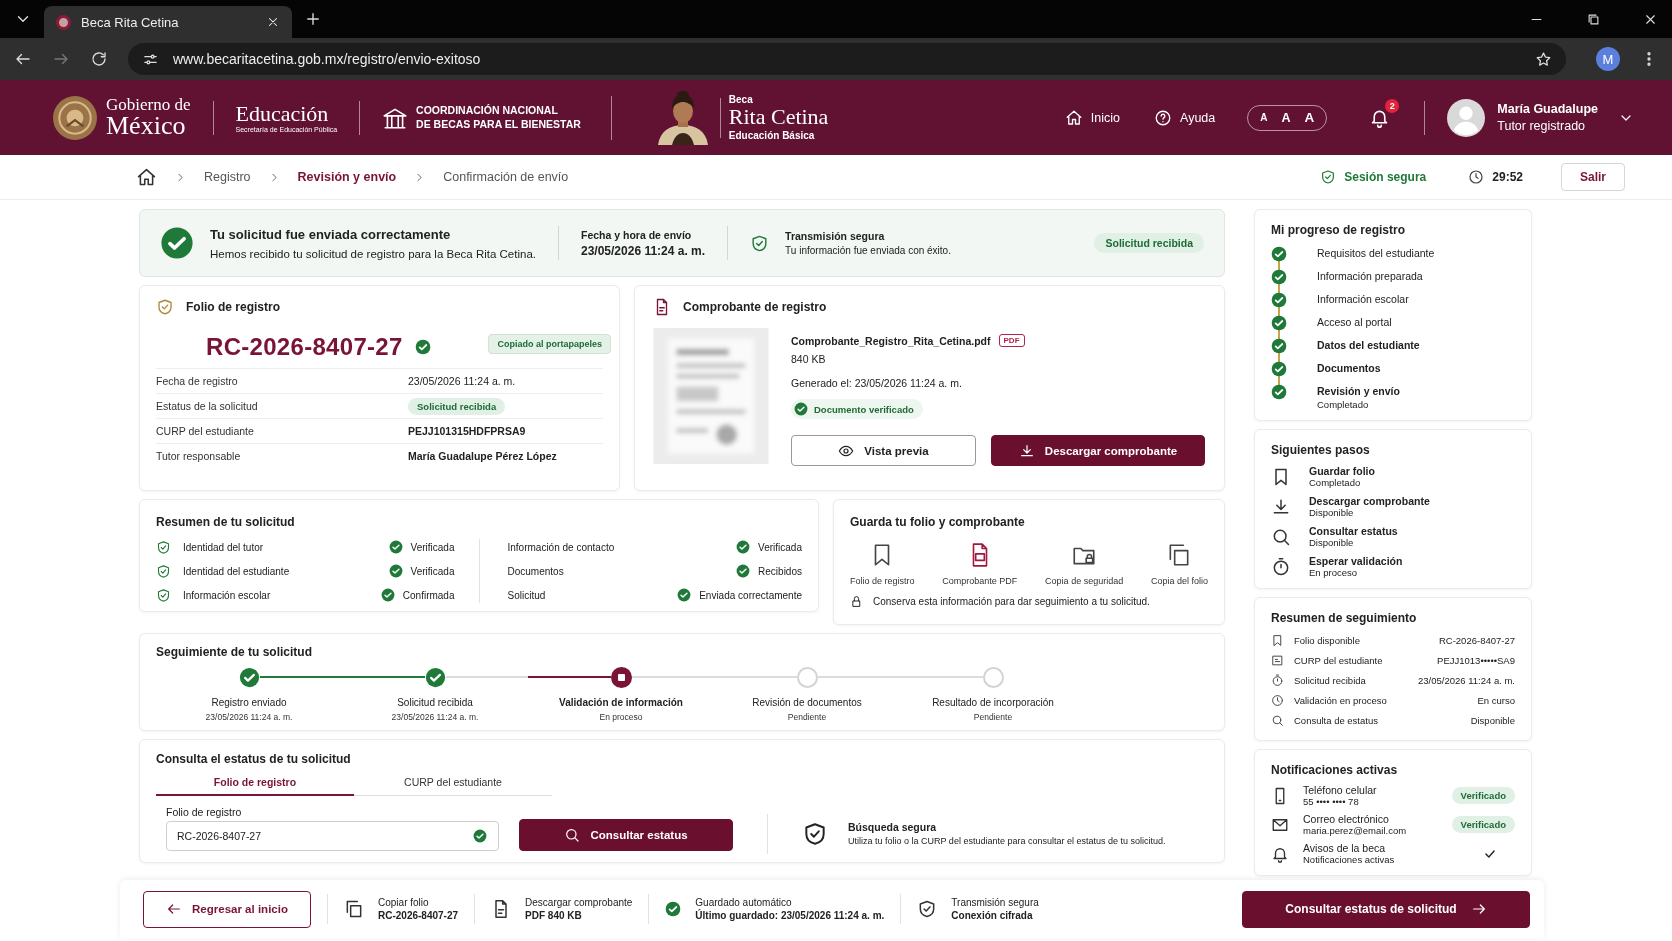 This screenshot has width=1672, height=941. I want to click on id-card-icon, so click(1277, 660).